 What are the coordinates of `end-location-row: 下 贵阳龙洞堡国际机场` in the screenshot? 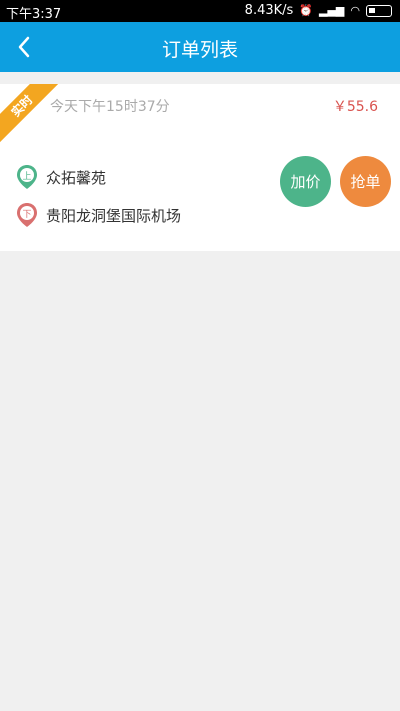 It's located at (98, 215).